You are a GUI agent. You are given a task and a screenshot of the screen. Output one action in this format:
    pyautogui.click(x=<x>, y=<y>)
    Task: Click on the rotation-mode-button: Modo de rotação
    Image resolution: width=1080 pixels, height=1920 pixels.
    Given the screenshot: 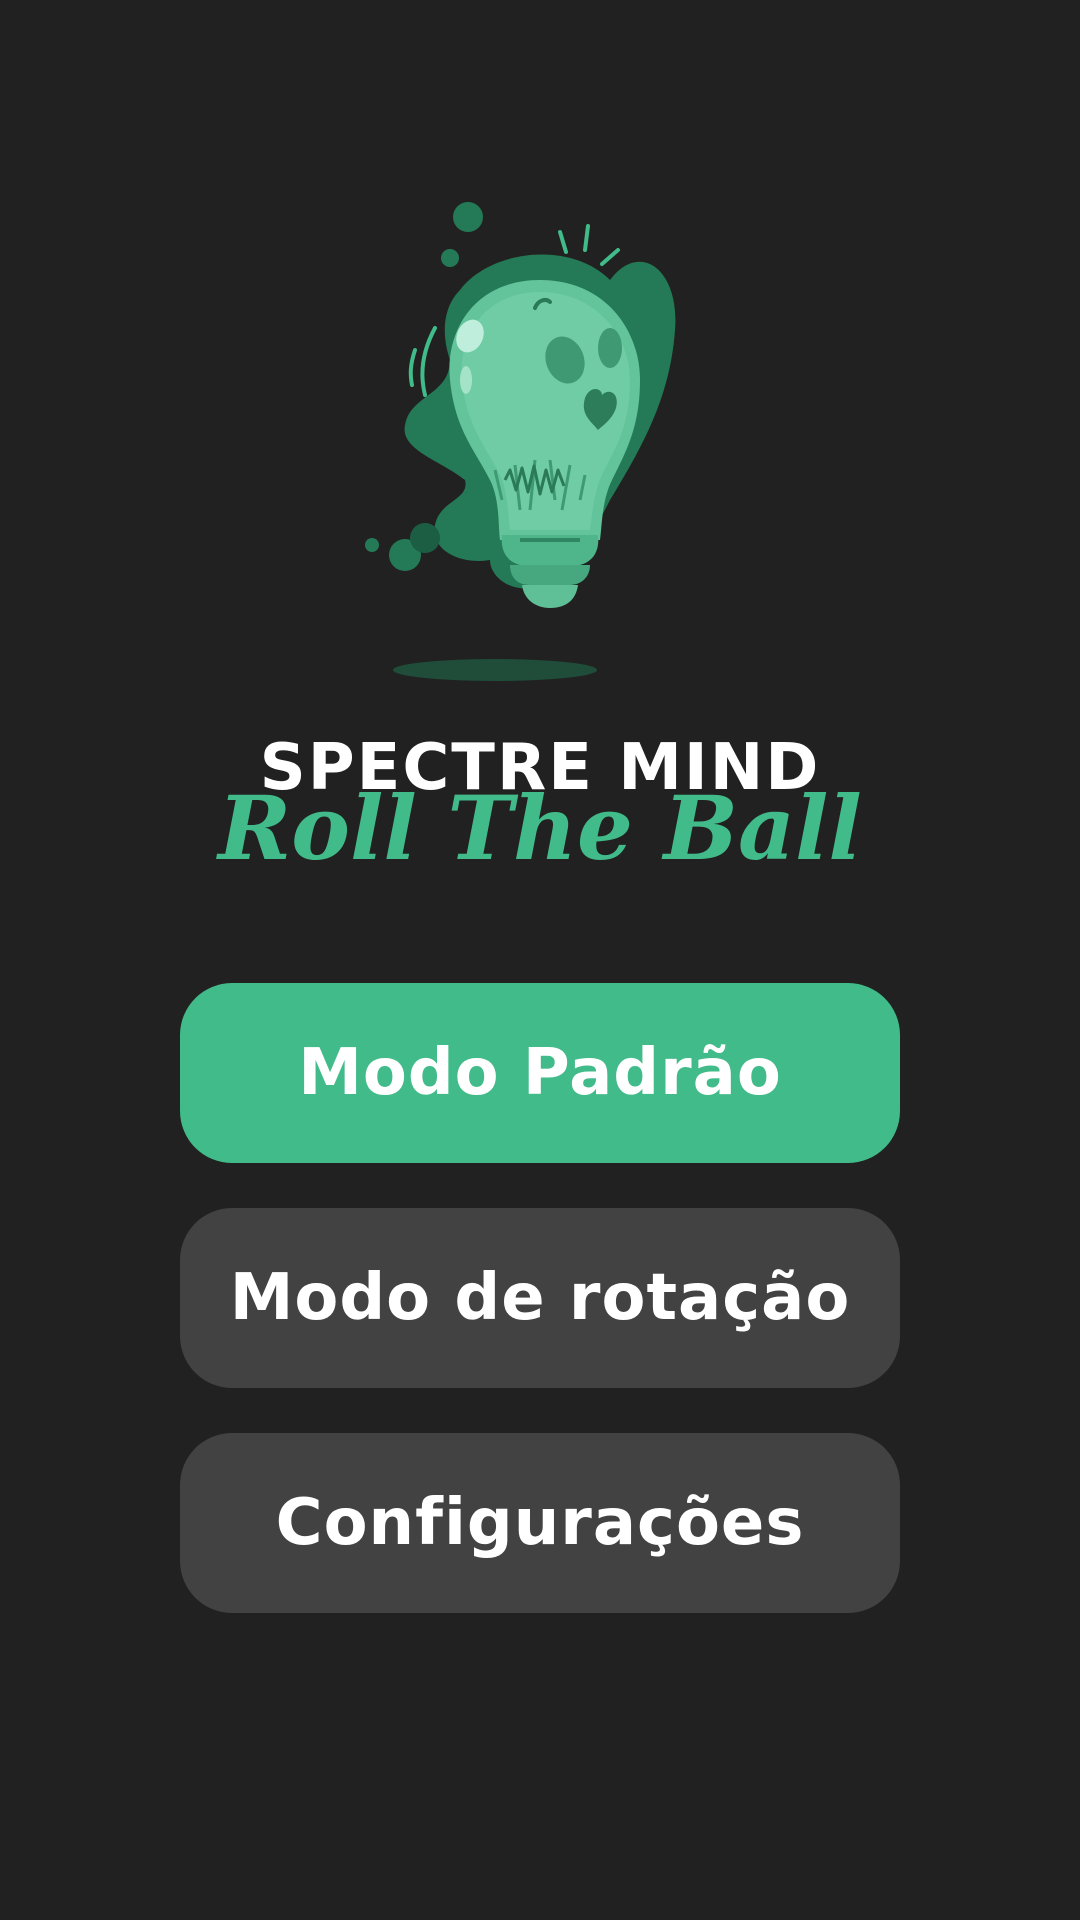 What is the action you would take?
    pyautogui.click(x=540, y=1298)
    